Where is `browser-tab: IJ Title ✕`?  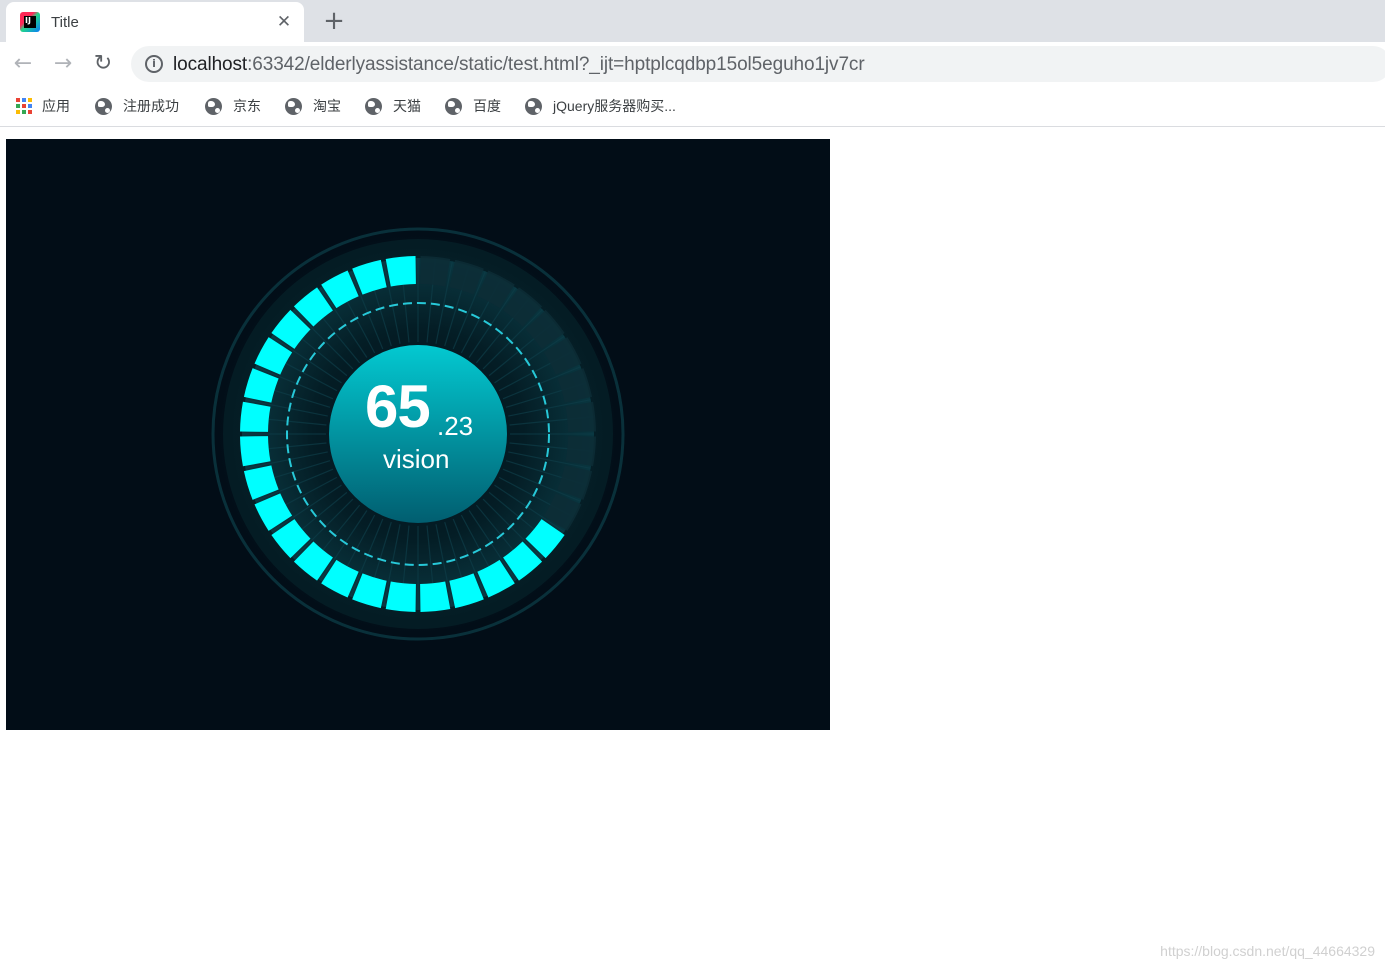 browser-tab: IJ Title ✕ is located at coordinates (155, 22).